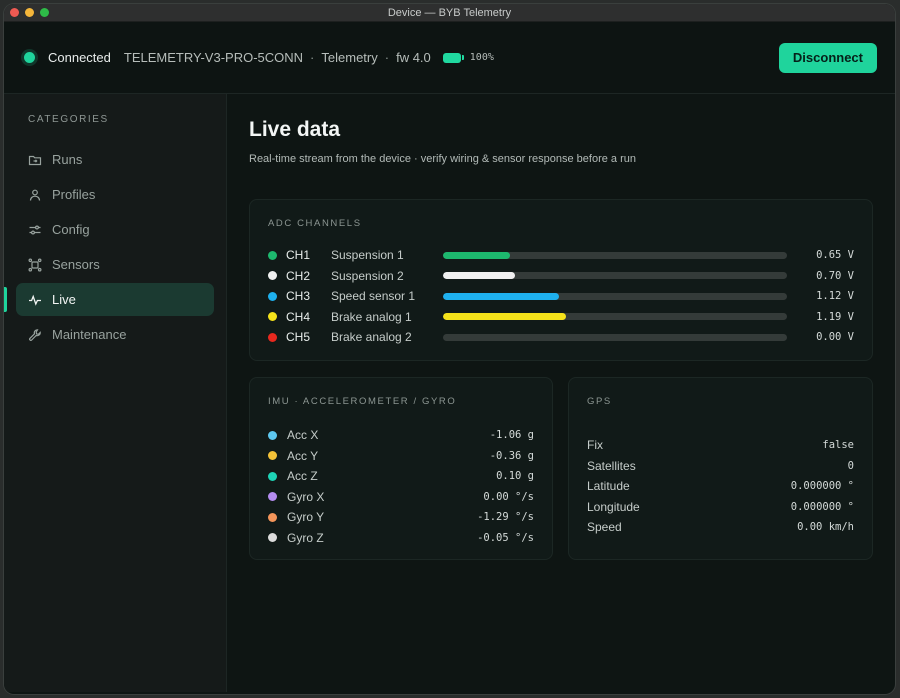 The height and width of the screenshot is (698, 900). What do you see at coordinates (109, 299) in the screenshot?
I see `sidebar-item-live: Live` at bounding box center [109, 299].